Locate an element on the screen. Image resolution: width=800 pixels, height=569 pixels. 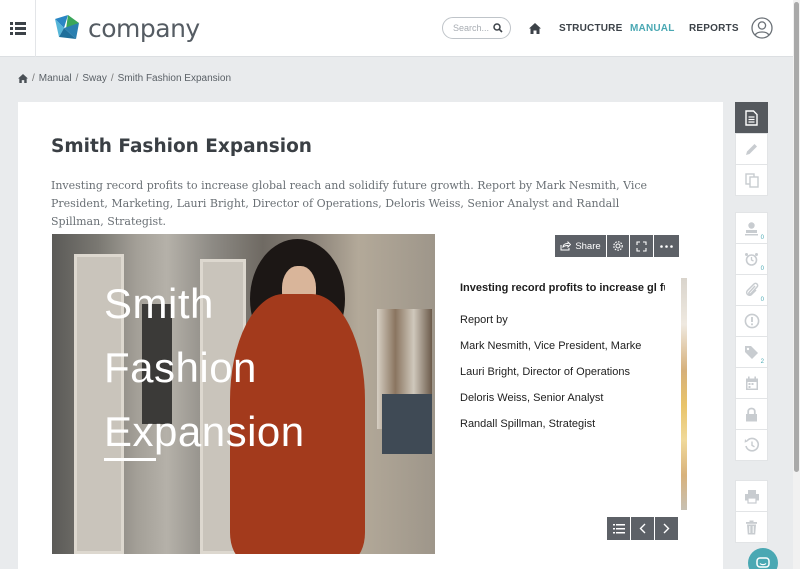
sway-line: Mark Nesmith, Vice President, Marke is located at coordinates (551, 346).